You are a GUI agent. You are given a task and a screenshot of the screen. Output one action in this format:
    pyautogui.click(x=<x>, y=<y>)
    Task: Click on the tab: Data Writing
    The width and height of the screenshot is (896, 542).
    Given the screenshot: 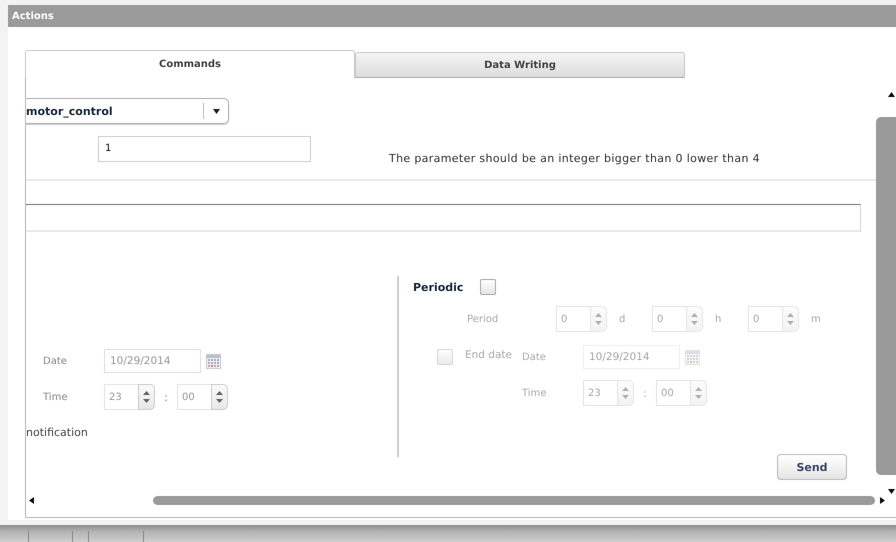 What is the action you would take?
    pyautogui.click(x=520, y=65)
    